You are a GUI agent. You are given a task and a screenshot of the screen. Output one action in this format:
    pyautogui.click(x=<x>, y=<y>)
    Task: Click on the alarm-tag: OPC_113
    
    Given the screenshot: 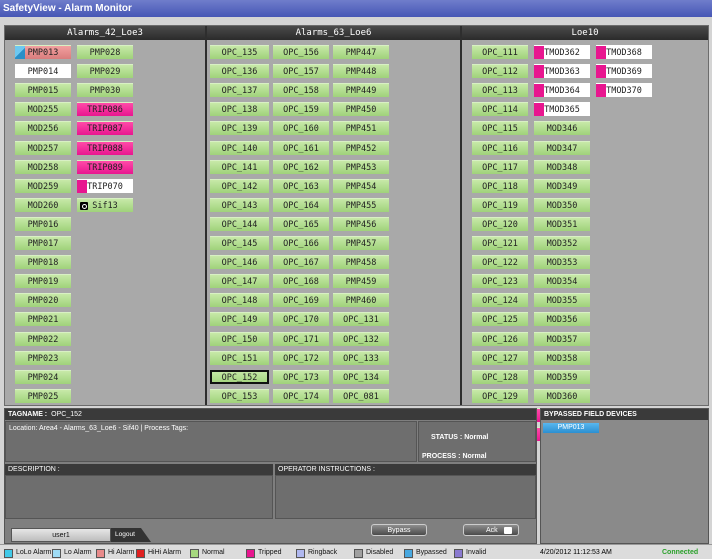 What is the action you would take?
    pyautogui.click(x=500, y=90)
    